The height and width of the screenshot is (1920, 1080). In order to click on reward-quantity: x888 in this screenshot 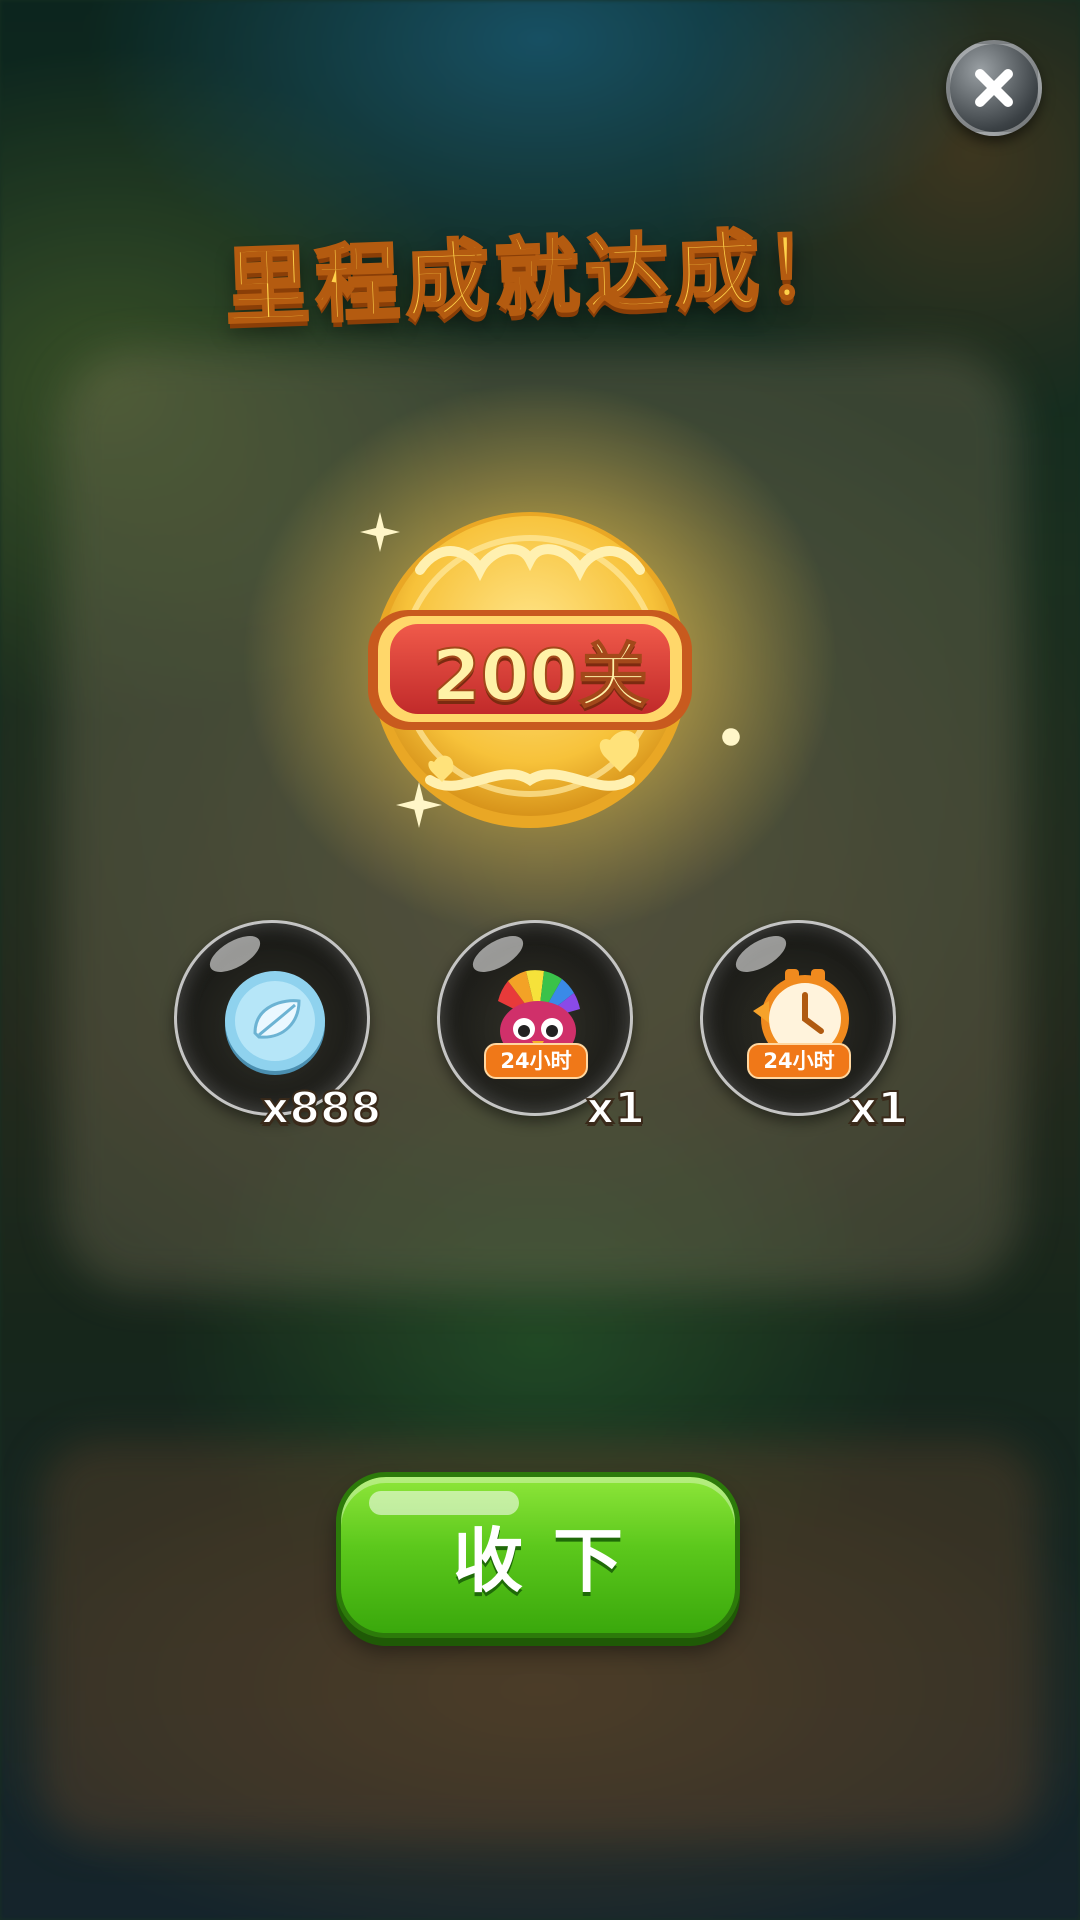, I will do `click(321, 1108)`.